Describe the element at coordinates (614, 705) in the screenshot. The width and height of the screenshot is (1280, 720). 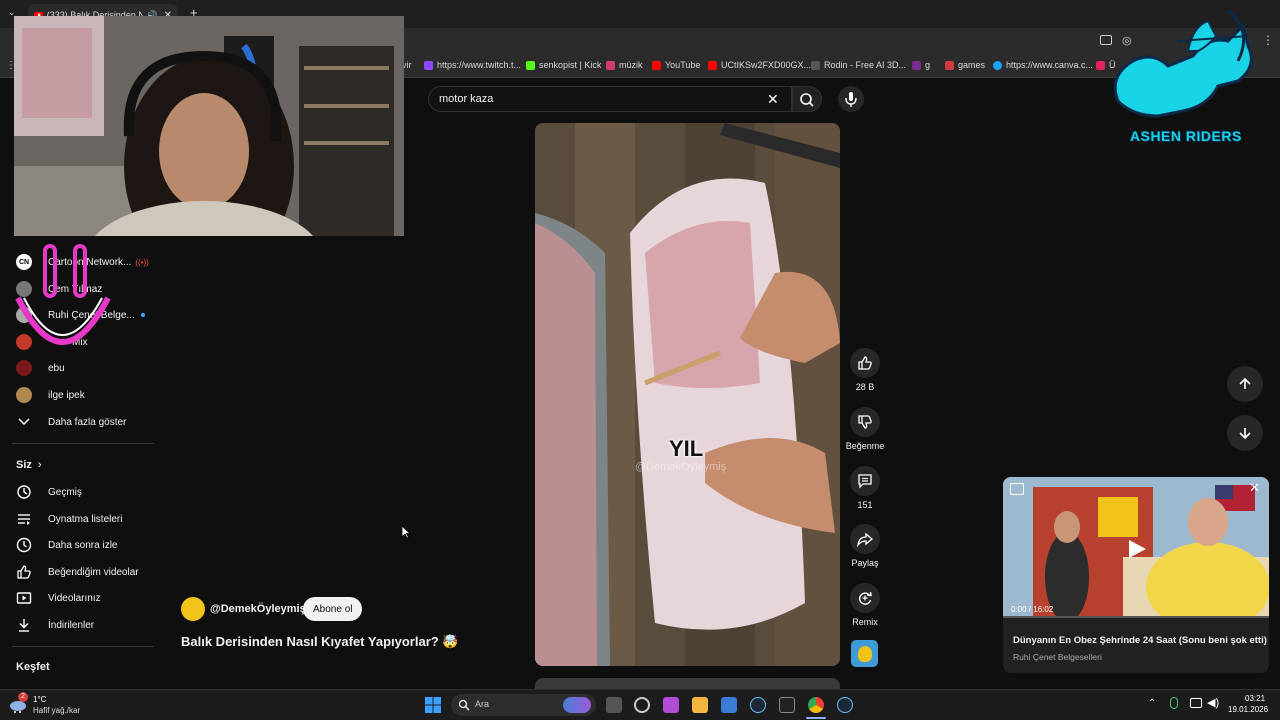
I see `task-view-icon` at that location.